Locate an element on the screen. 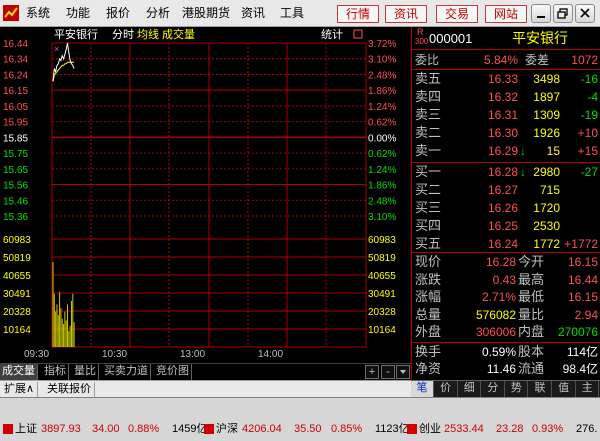 Image resolution: width=600 pixels, height=441 pixels. restore-icon is located at coordinates (562, 13).